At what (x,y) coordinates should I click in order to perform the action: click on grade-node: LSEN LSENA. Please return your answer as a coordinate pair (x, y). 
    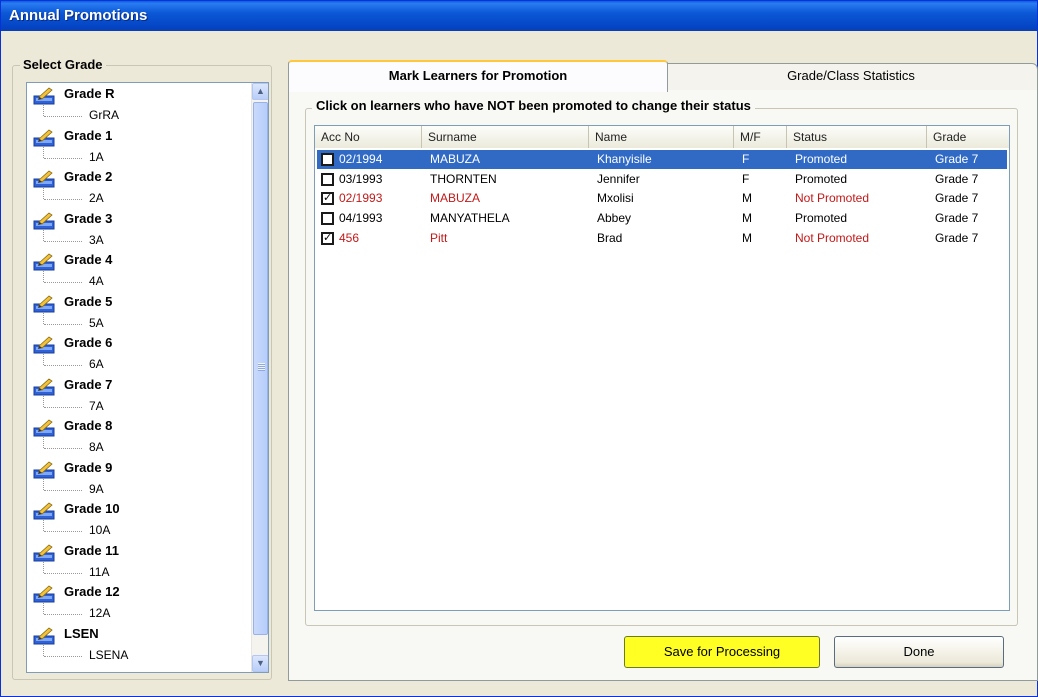
    Looking at the image, I should click on (136, 644).